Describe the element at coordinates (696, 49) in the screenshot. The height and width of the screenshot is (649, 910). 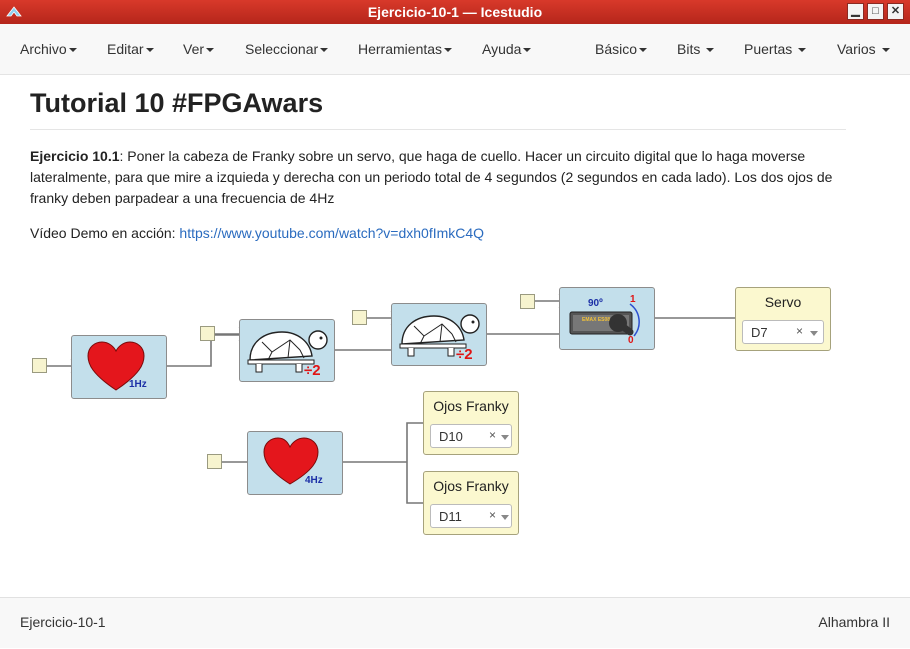
I see `menu-bits: Bits` at that location.